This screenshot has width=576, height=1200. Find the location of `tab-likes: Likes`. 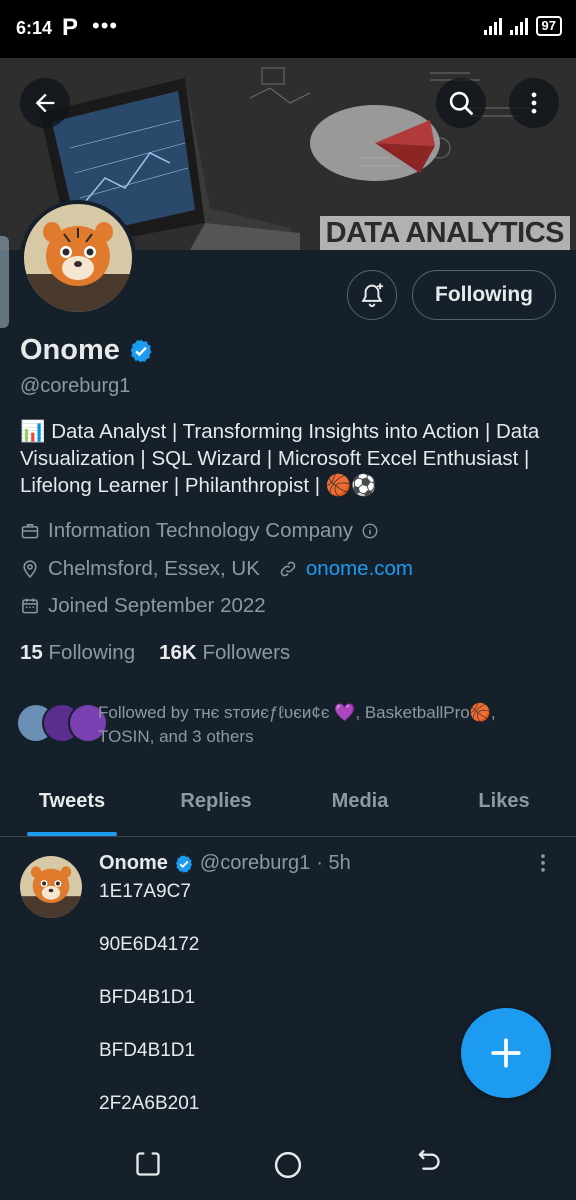

tab-likes: Likes is located at coordinates (504, 804).